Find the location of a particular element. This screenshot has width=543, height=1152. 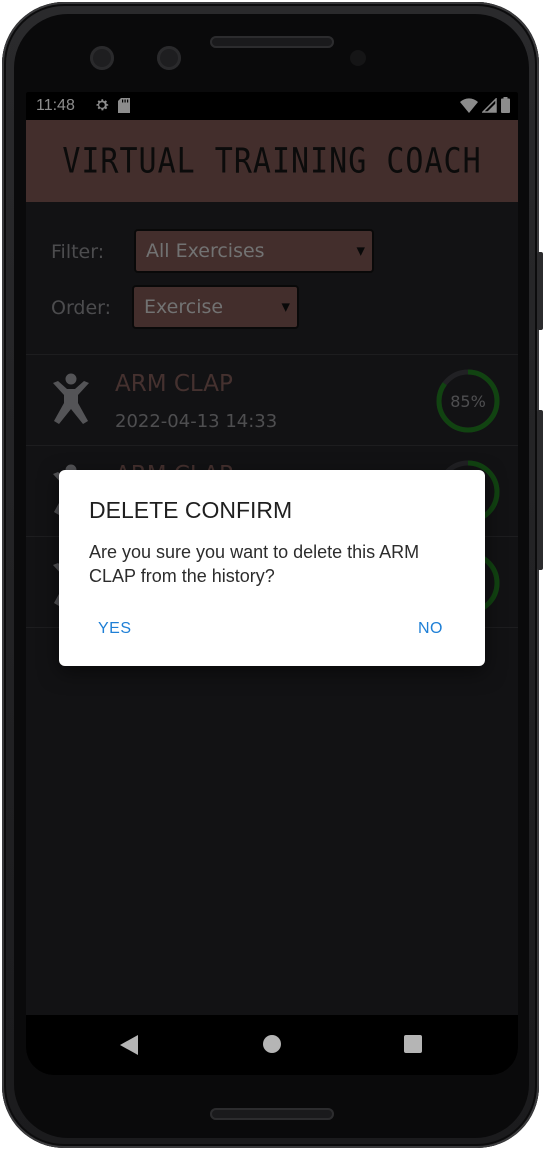

proximity-sensor is located at coordinates (358, 58).